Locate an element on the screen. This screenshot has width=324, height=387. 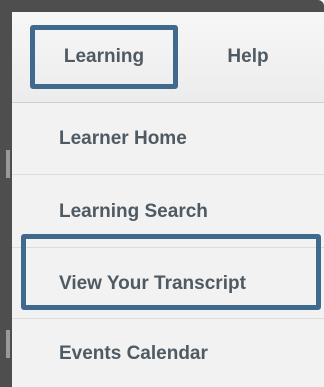
menu-item-label: Events Calendar is located at coordinates (133, 353).